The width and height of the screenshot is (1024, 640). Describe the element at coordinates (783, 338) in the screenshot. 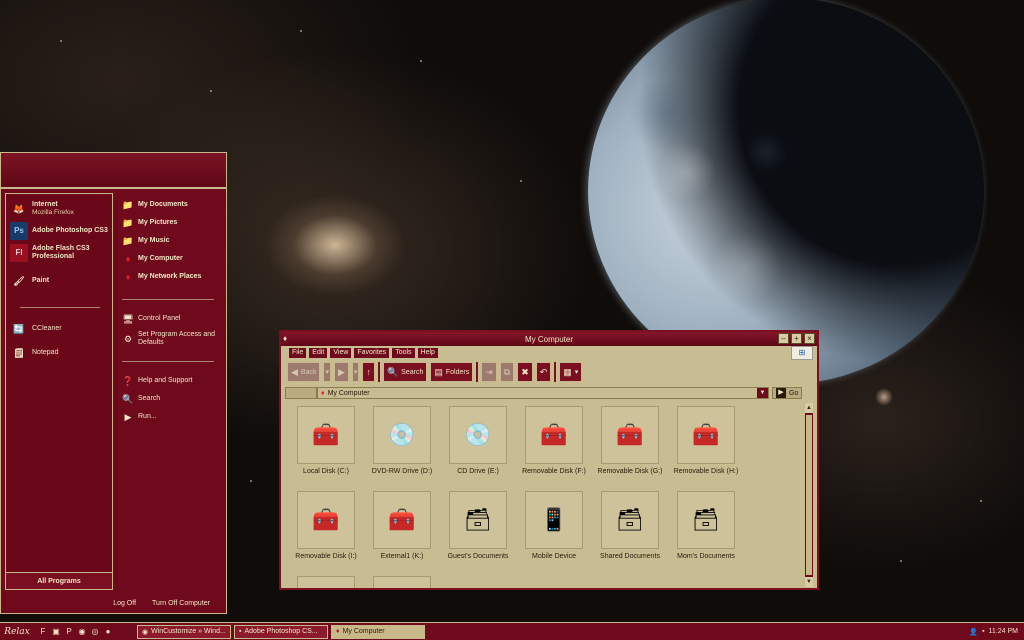

I see `minimize-button: –` at that location.